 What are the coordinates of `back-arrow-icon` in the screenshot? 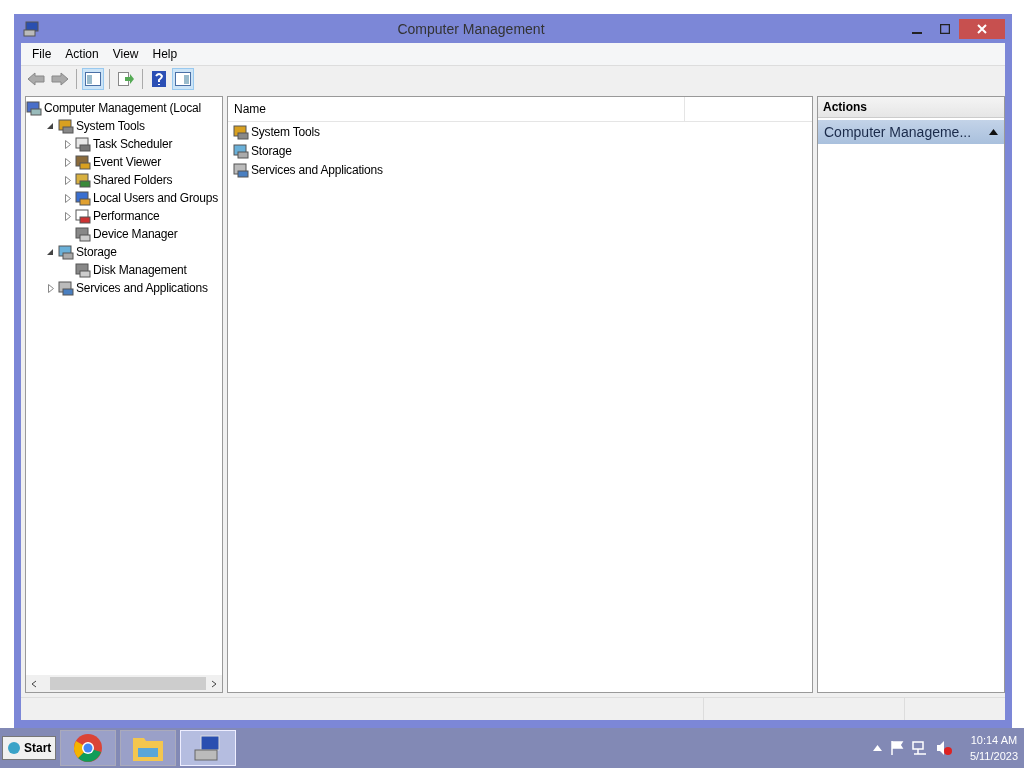 It's located at (36, 79).